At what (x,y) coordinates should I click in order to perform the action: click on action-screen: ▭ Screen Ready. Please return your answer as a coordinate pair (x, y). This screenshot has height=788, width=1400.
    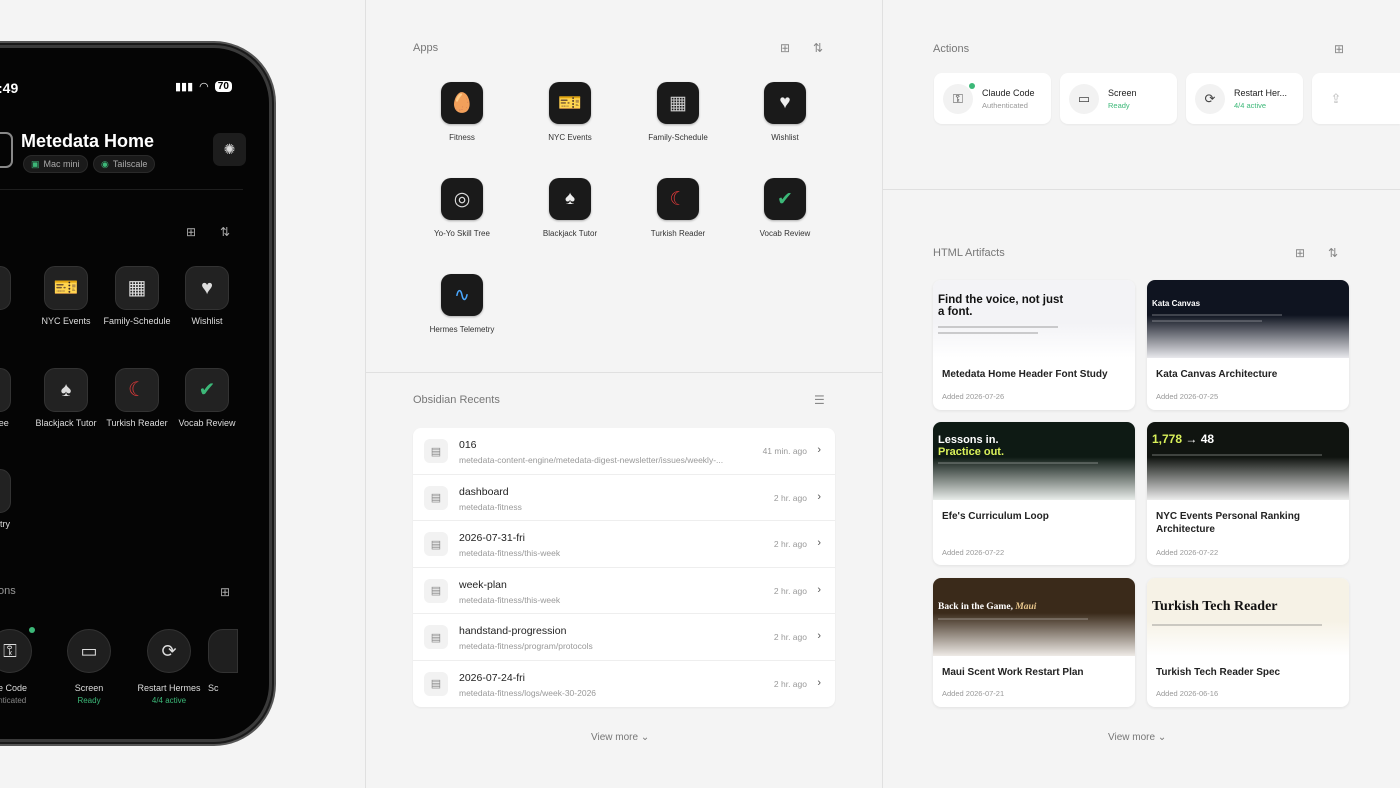
    Looking at the image, I should click on (1118, 98).